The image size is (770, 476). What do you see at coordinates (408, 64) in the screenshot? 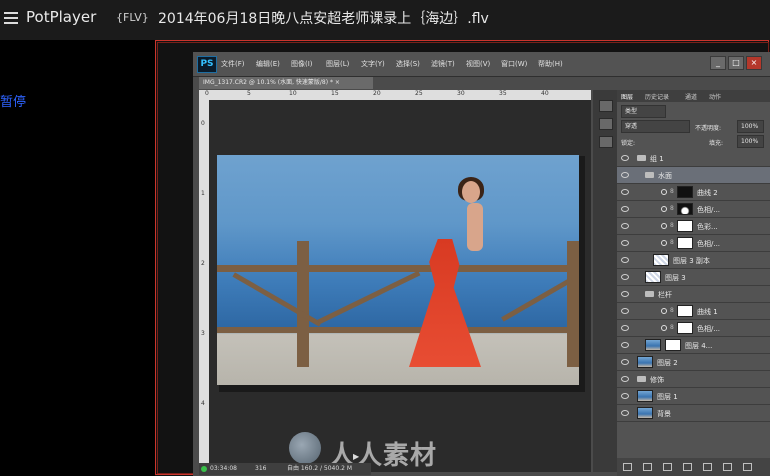
I see `ps-menu-select: 选择(S)` at bounding box center [408, 64].